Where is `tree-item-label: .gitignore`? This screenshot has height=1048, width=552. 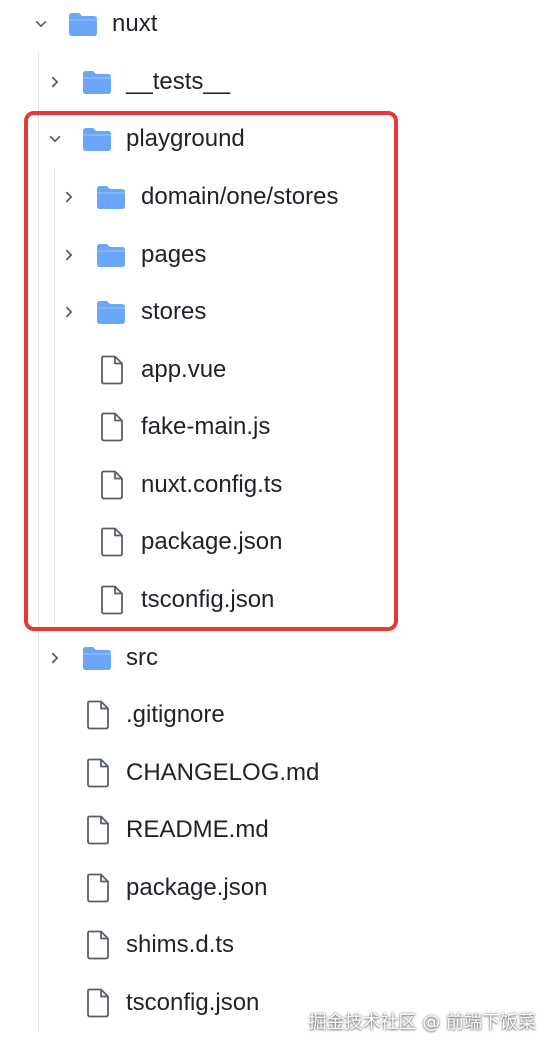 tree-item-label: .gitignore is located at coordinates (175, 714).